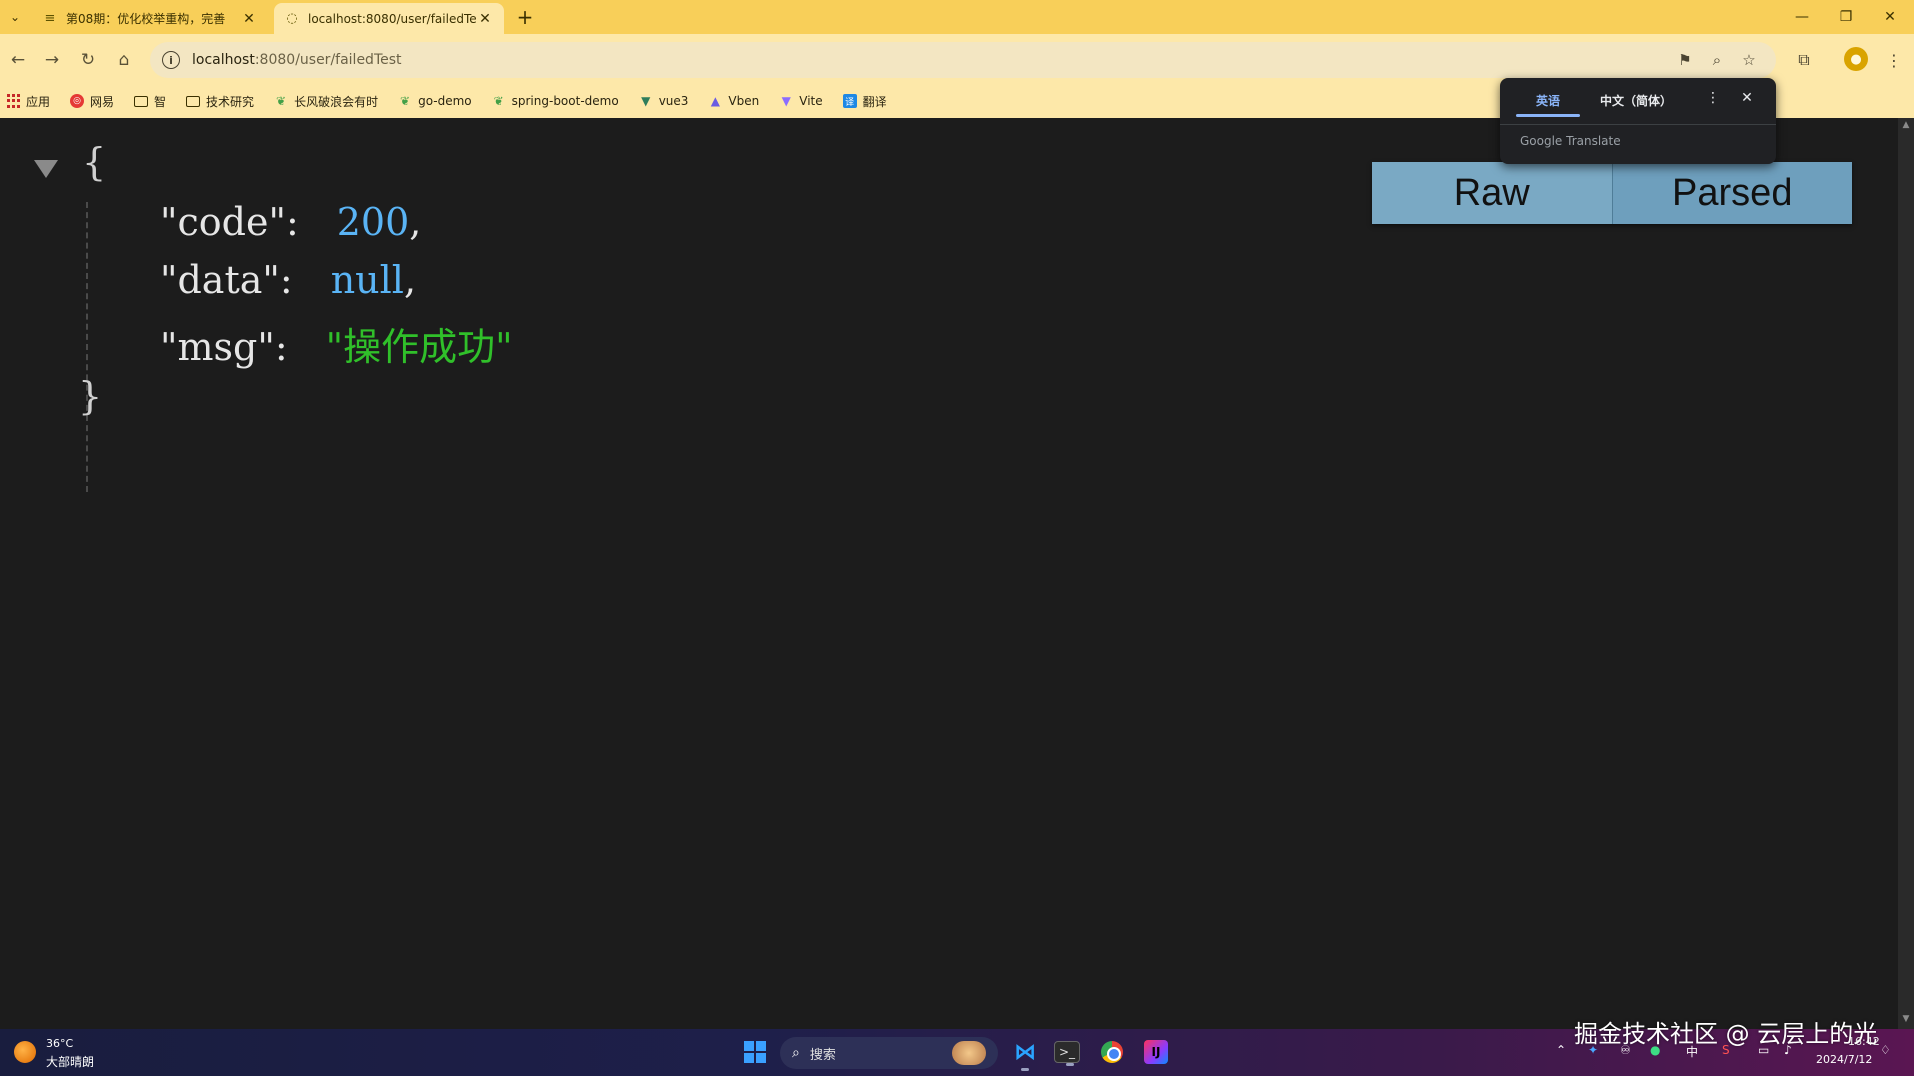 This screenshot has height=1076, width=1914. What do you see at coordinates (1717, 60) in the screenshot?
I see `zoom-icon: ⌕` at bounding box center [1717, 60].